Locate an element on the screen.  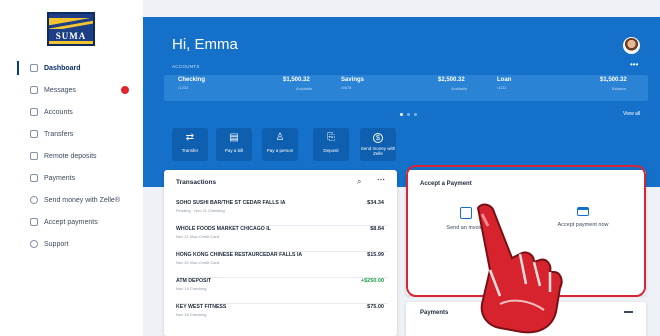
transaction-details: Pending · Nov 21 Checking is located at coordinates (200, 210).